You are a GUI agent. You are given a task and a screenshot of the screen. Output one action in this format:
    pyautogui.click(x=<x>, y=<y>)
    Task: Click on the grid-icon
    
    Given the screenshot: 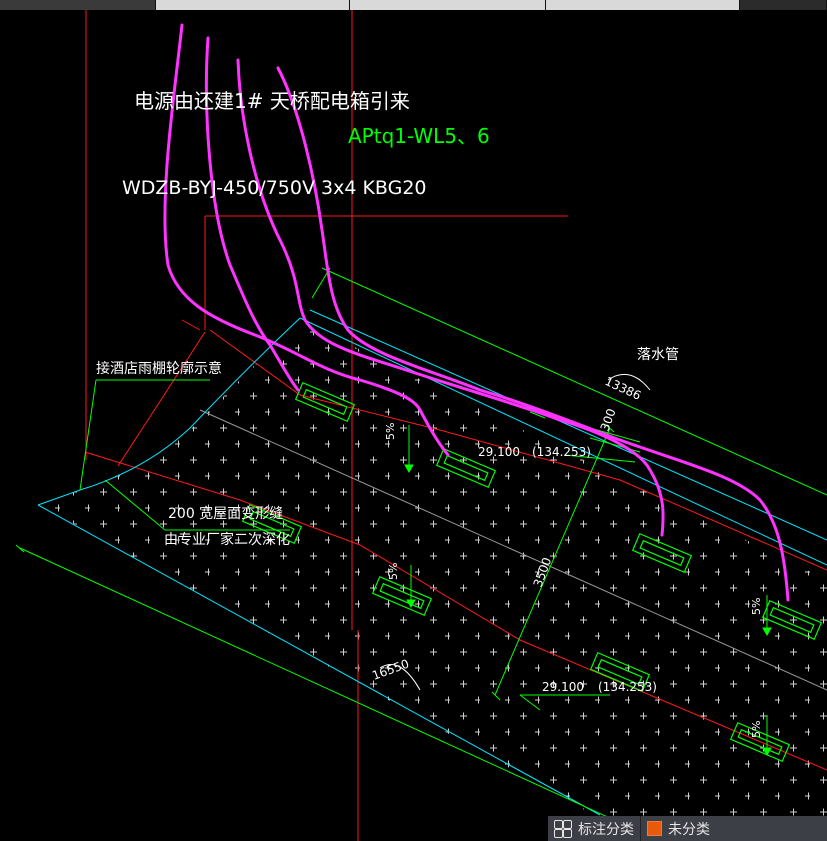 What is the action you would take?
    pyautogui.click(x=563, y=828)
    